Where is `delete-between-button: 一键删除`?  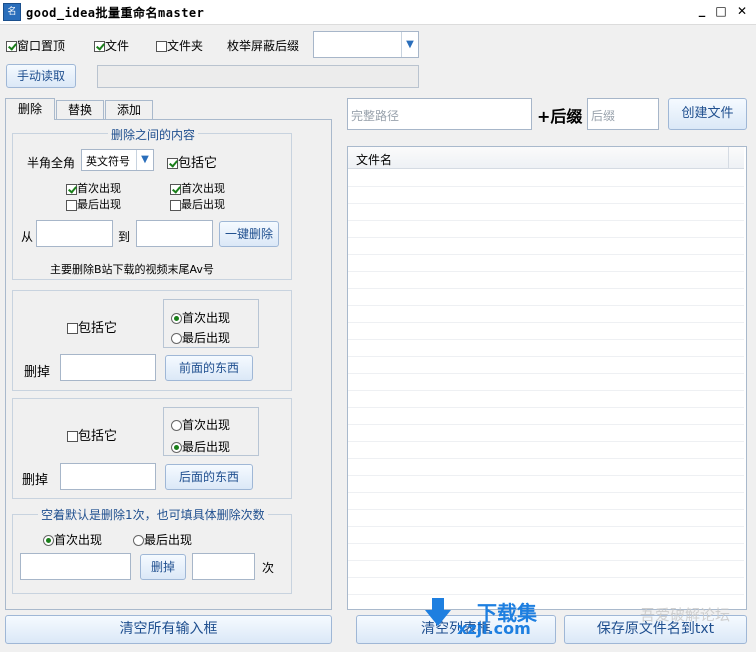 delete-between-button: 一键删除 is located at coordinates (249, 234).